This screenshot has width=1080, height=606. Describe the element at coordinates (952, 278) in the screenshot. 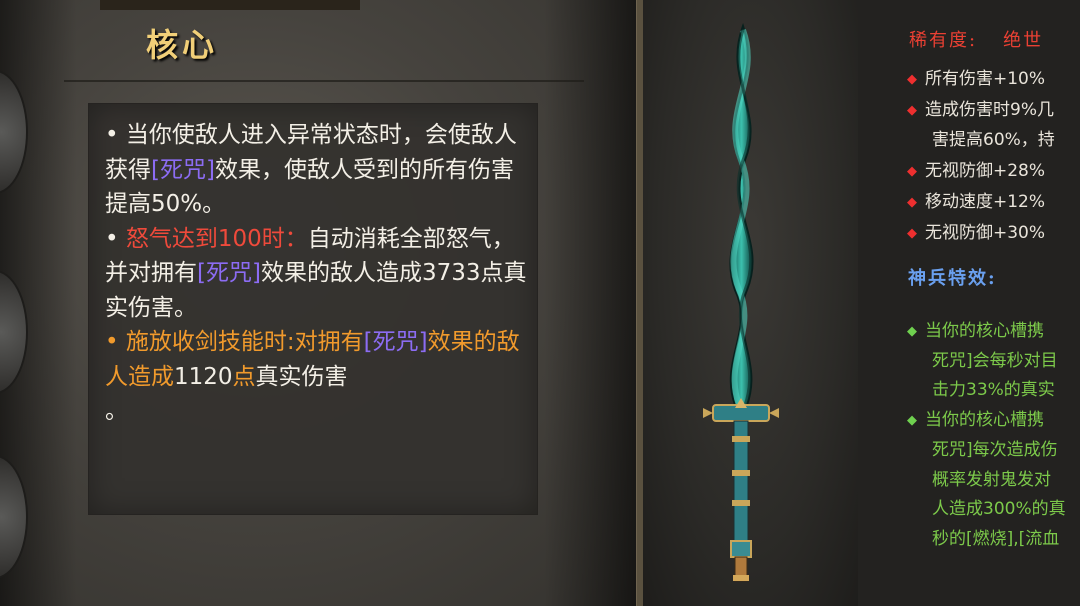

I see `special-effect-title: 神兵特效:` at that location.